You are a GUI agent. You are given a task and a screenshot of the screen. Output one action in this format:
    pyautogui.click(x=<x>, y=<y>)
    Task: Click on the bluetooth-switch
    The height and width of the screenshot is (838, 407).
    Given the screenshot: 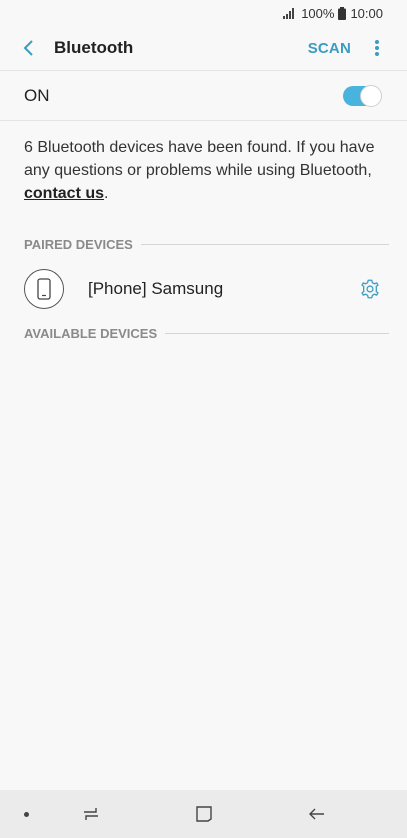 What is the action you would take?
    pyautogui.click(x=362, y=95)
    